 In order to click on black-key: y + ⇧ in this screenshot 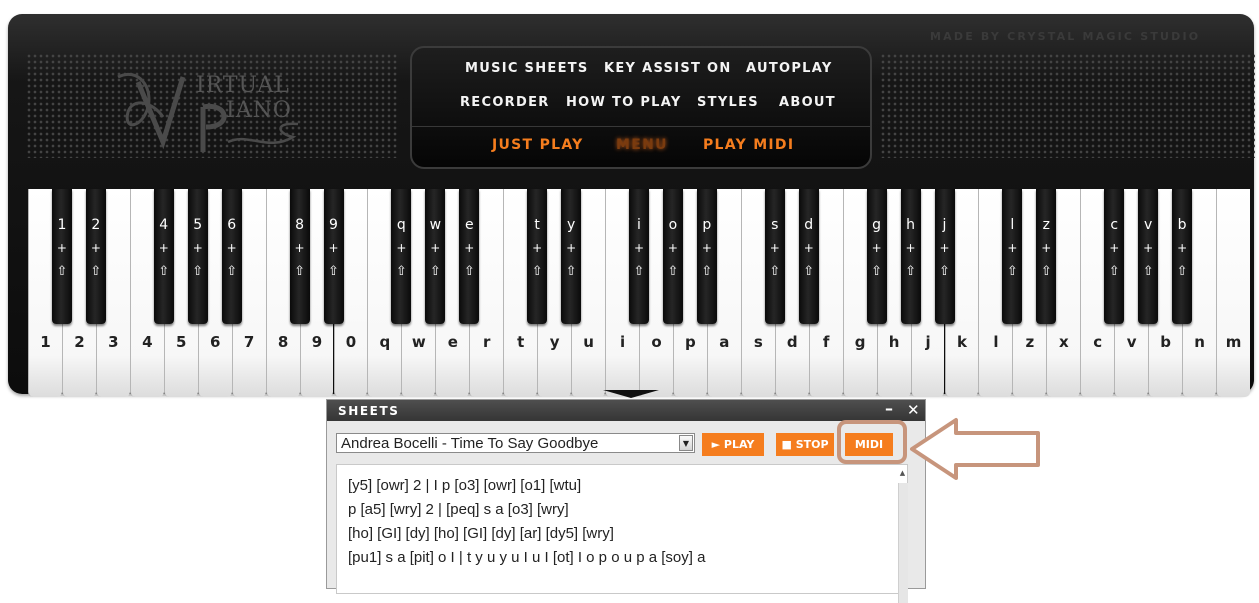, I will do `click(571, 256)`.